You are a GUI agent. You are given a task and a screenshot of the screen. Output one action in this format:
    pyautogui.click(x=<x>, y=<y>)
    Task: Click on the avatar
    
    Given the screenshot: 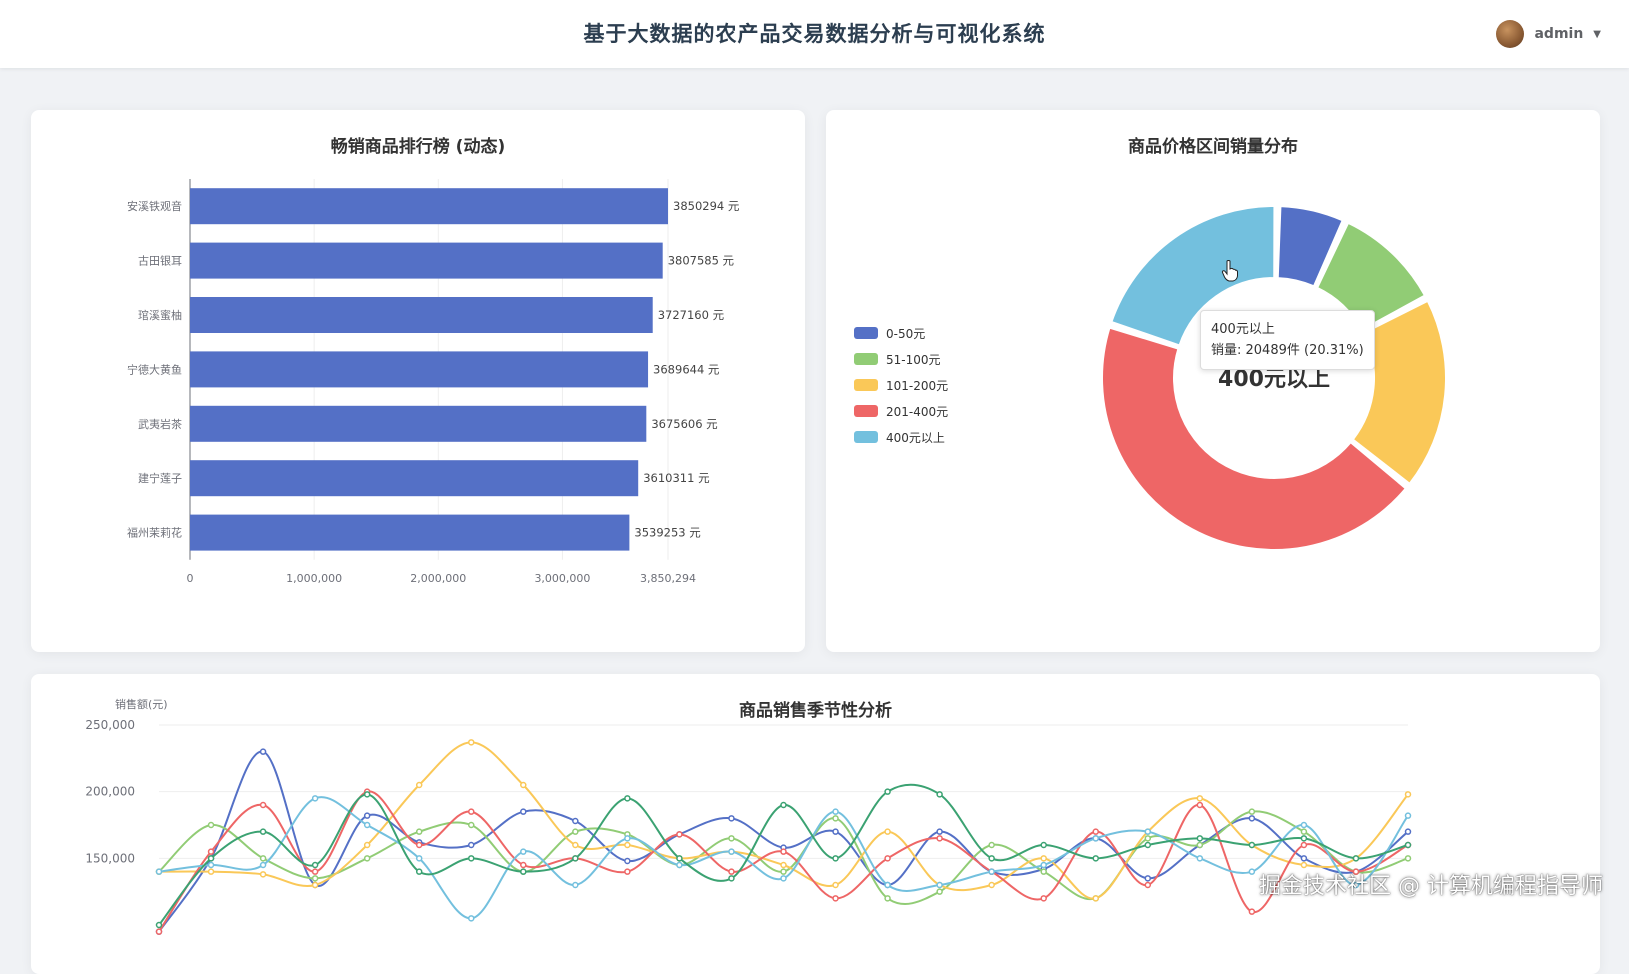 What is the action you would take?
    pyautogui.click(x=1510, y=34)
    